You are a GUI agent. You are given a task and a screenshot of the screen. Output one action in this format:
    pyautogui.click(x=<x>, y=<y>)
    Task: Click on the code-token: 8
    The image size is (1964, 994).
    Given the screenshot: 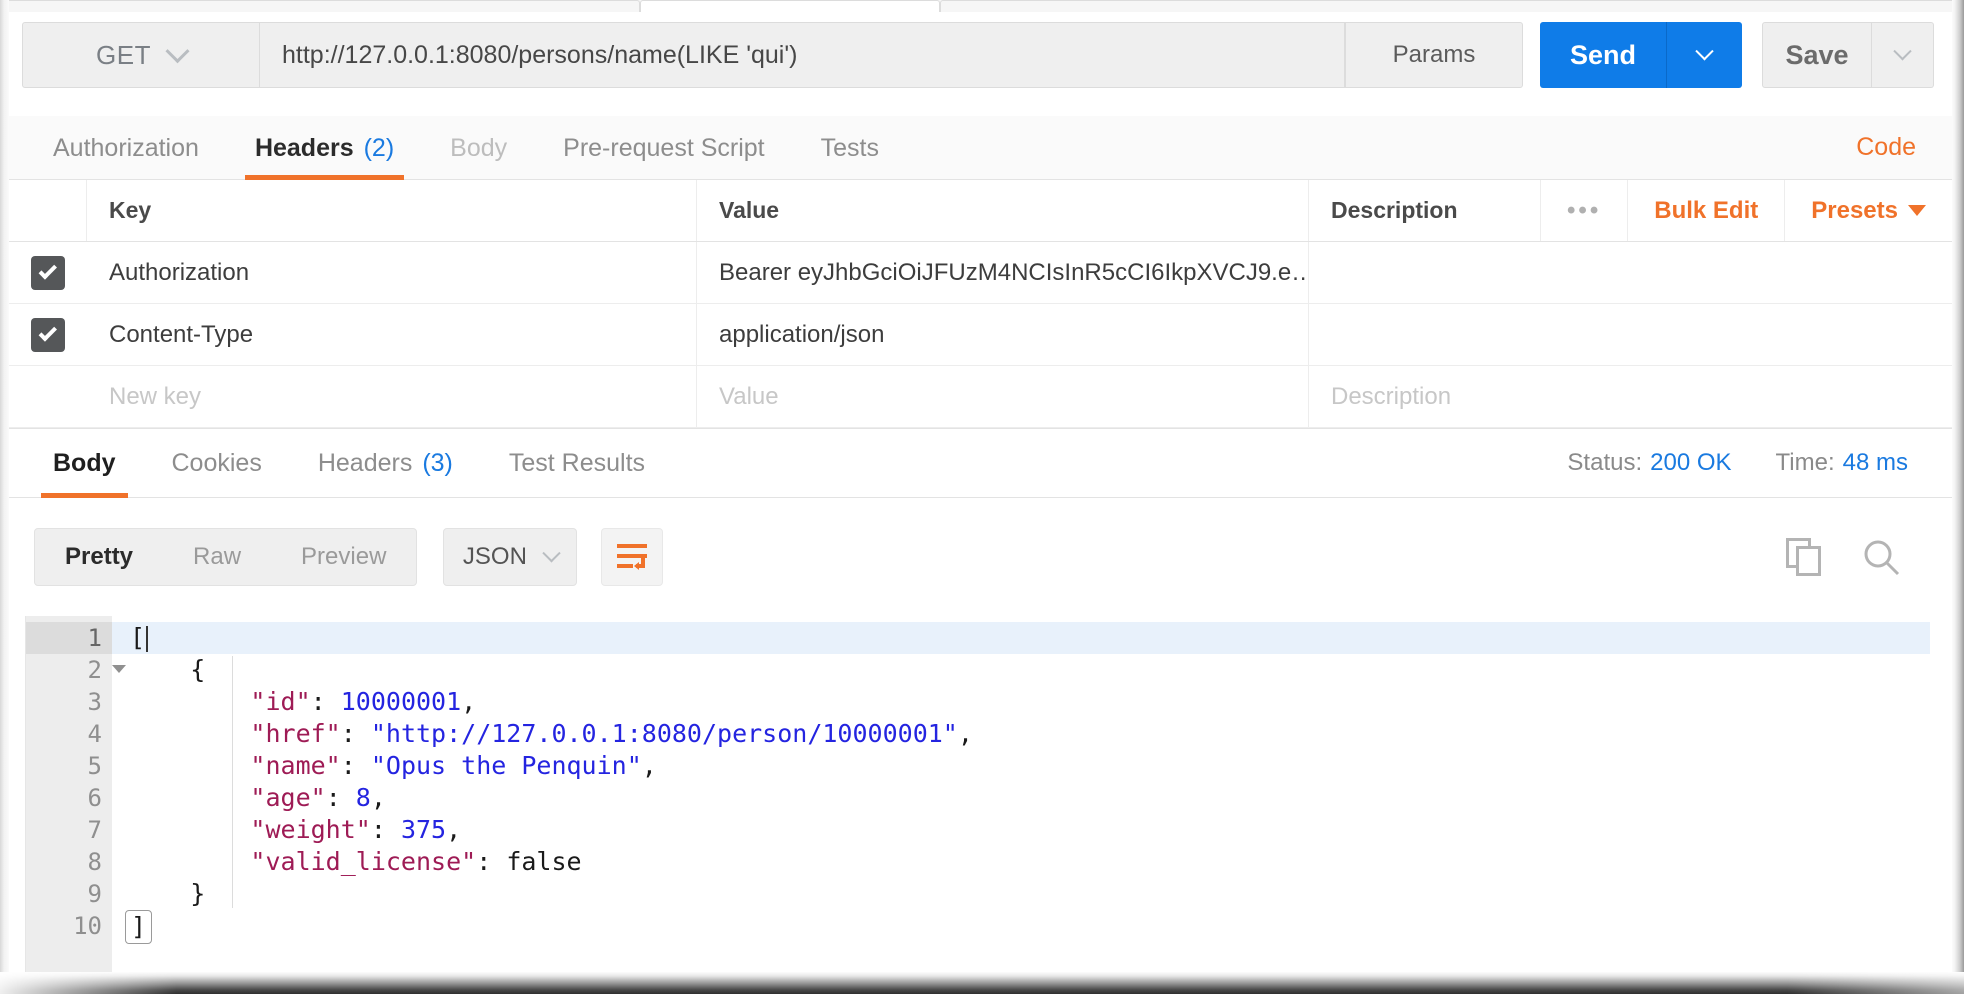 What is the action you would take?
    pyautogui.click(x=363, y=797)
    